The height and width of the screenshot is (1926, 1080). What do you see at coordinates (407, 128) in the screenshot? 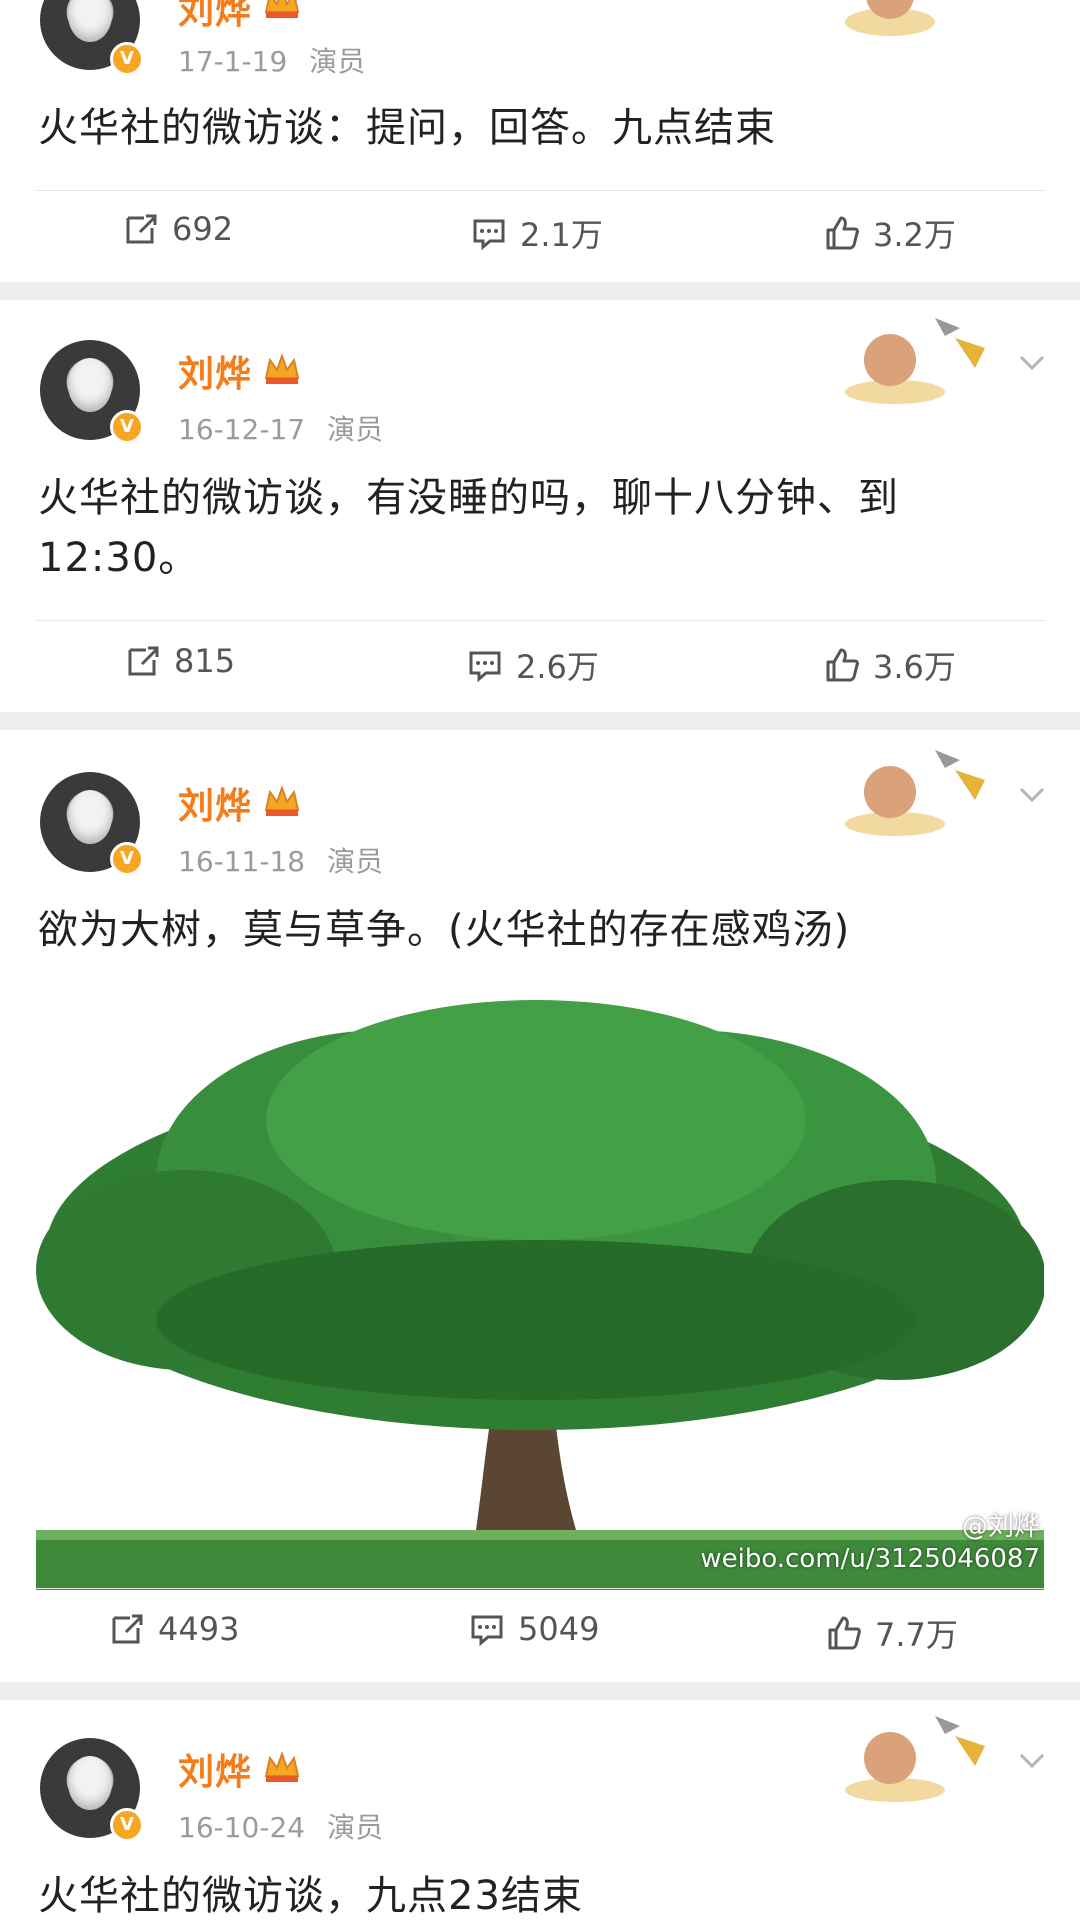
I see `post-text: 火华社的微访谈：提问，回答。九点结束` at bounding box center [407, 128].